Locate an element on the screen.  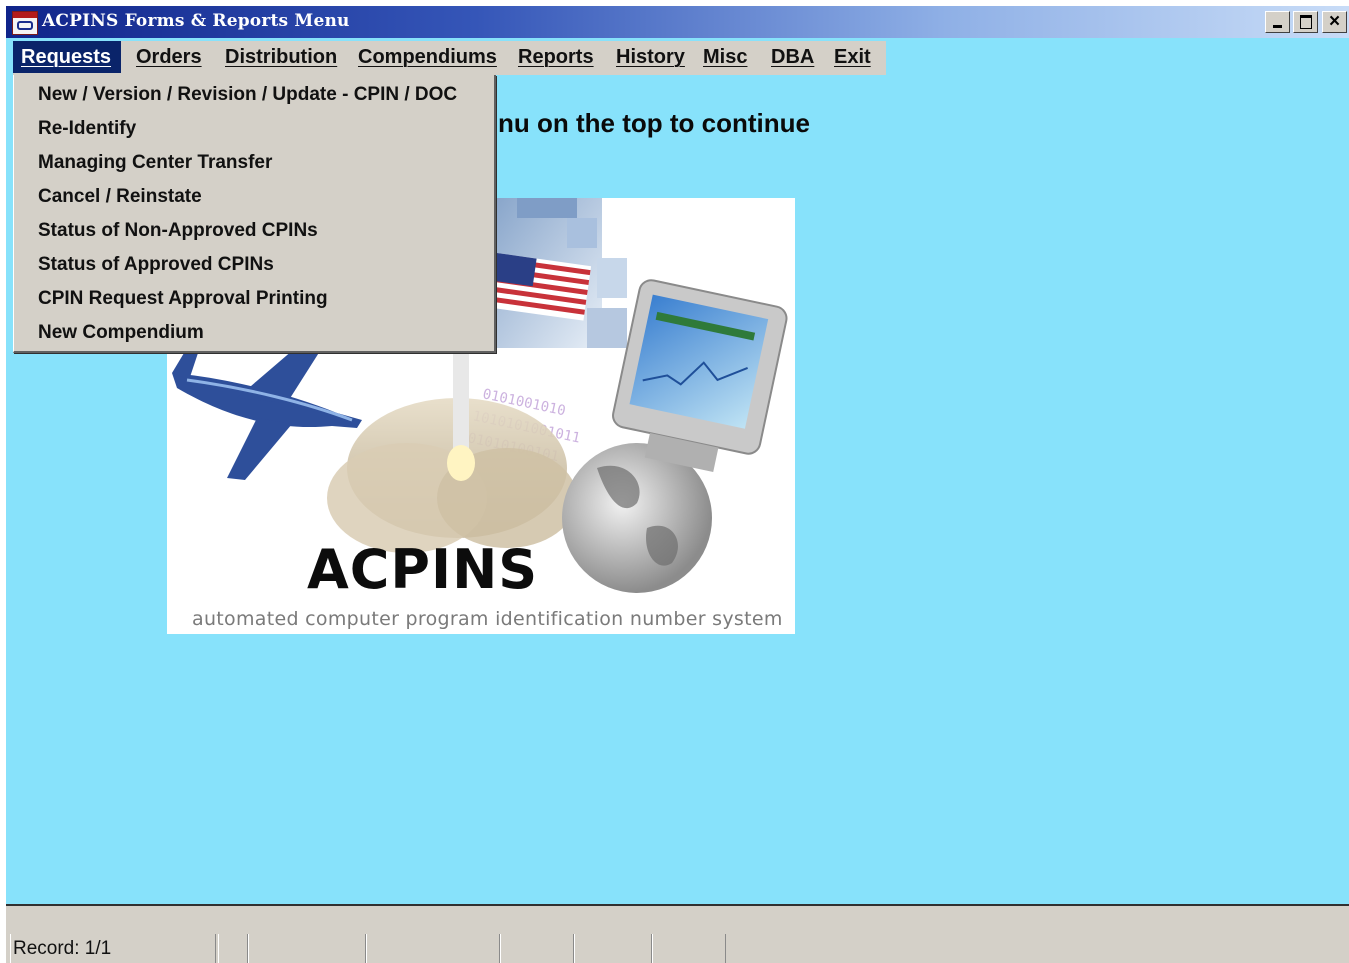
window-titlebar: ACPINS Forms & Reports Menu × is located at coordinates (677, 22).